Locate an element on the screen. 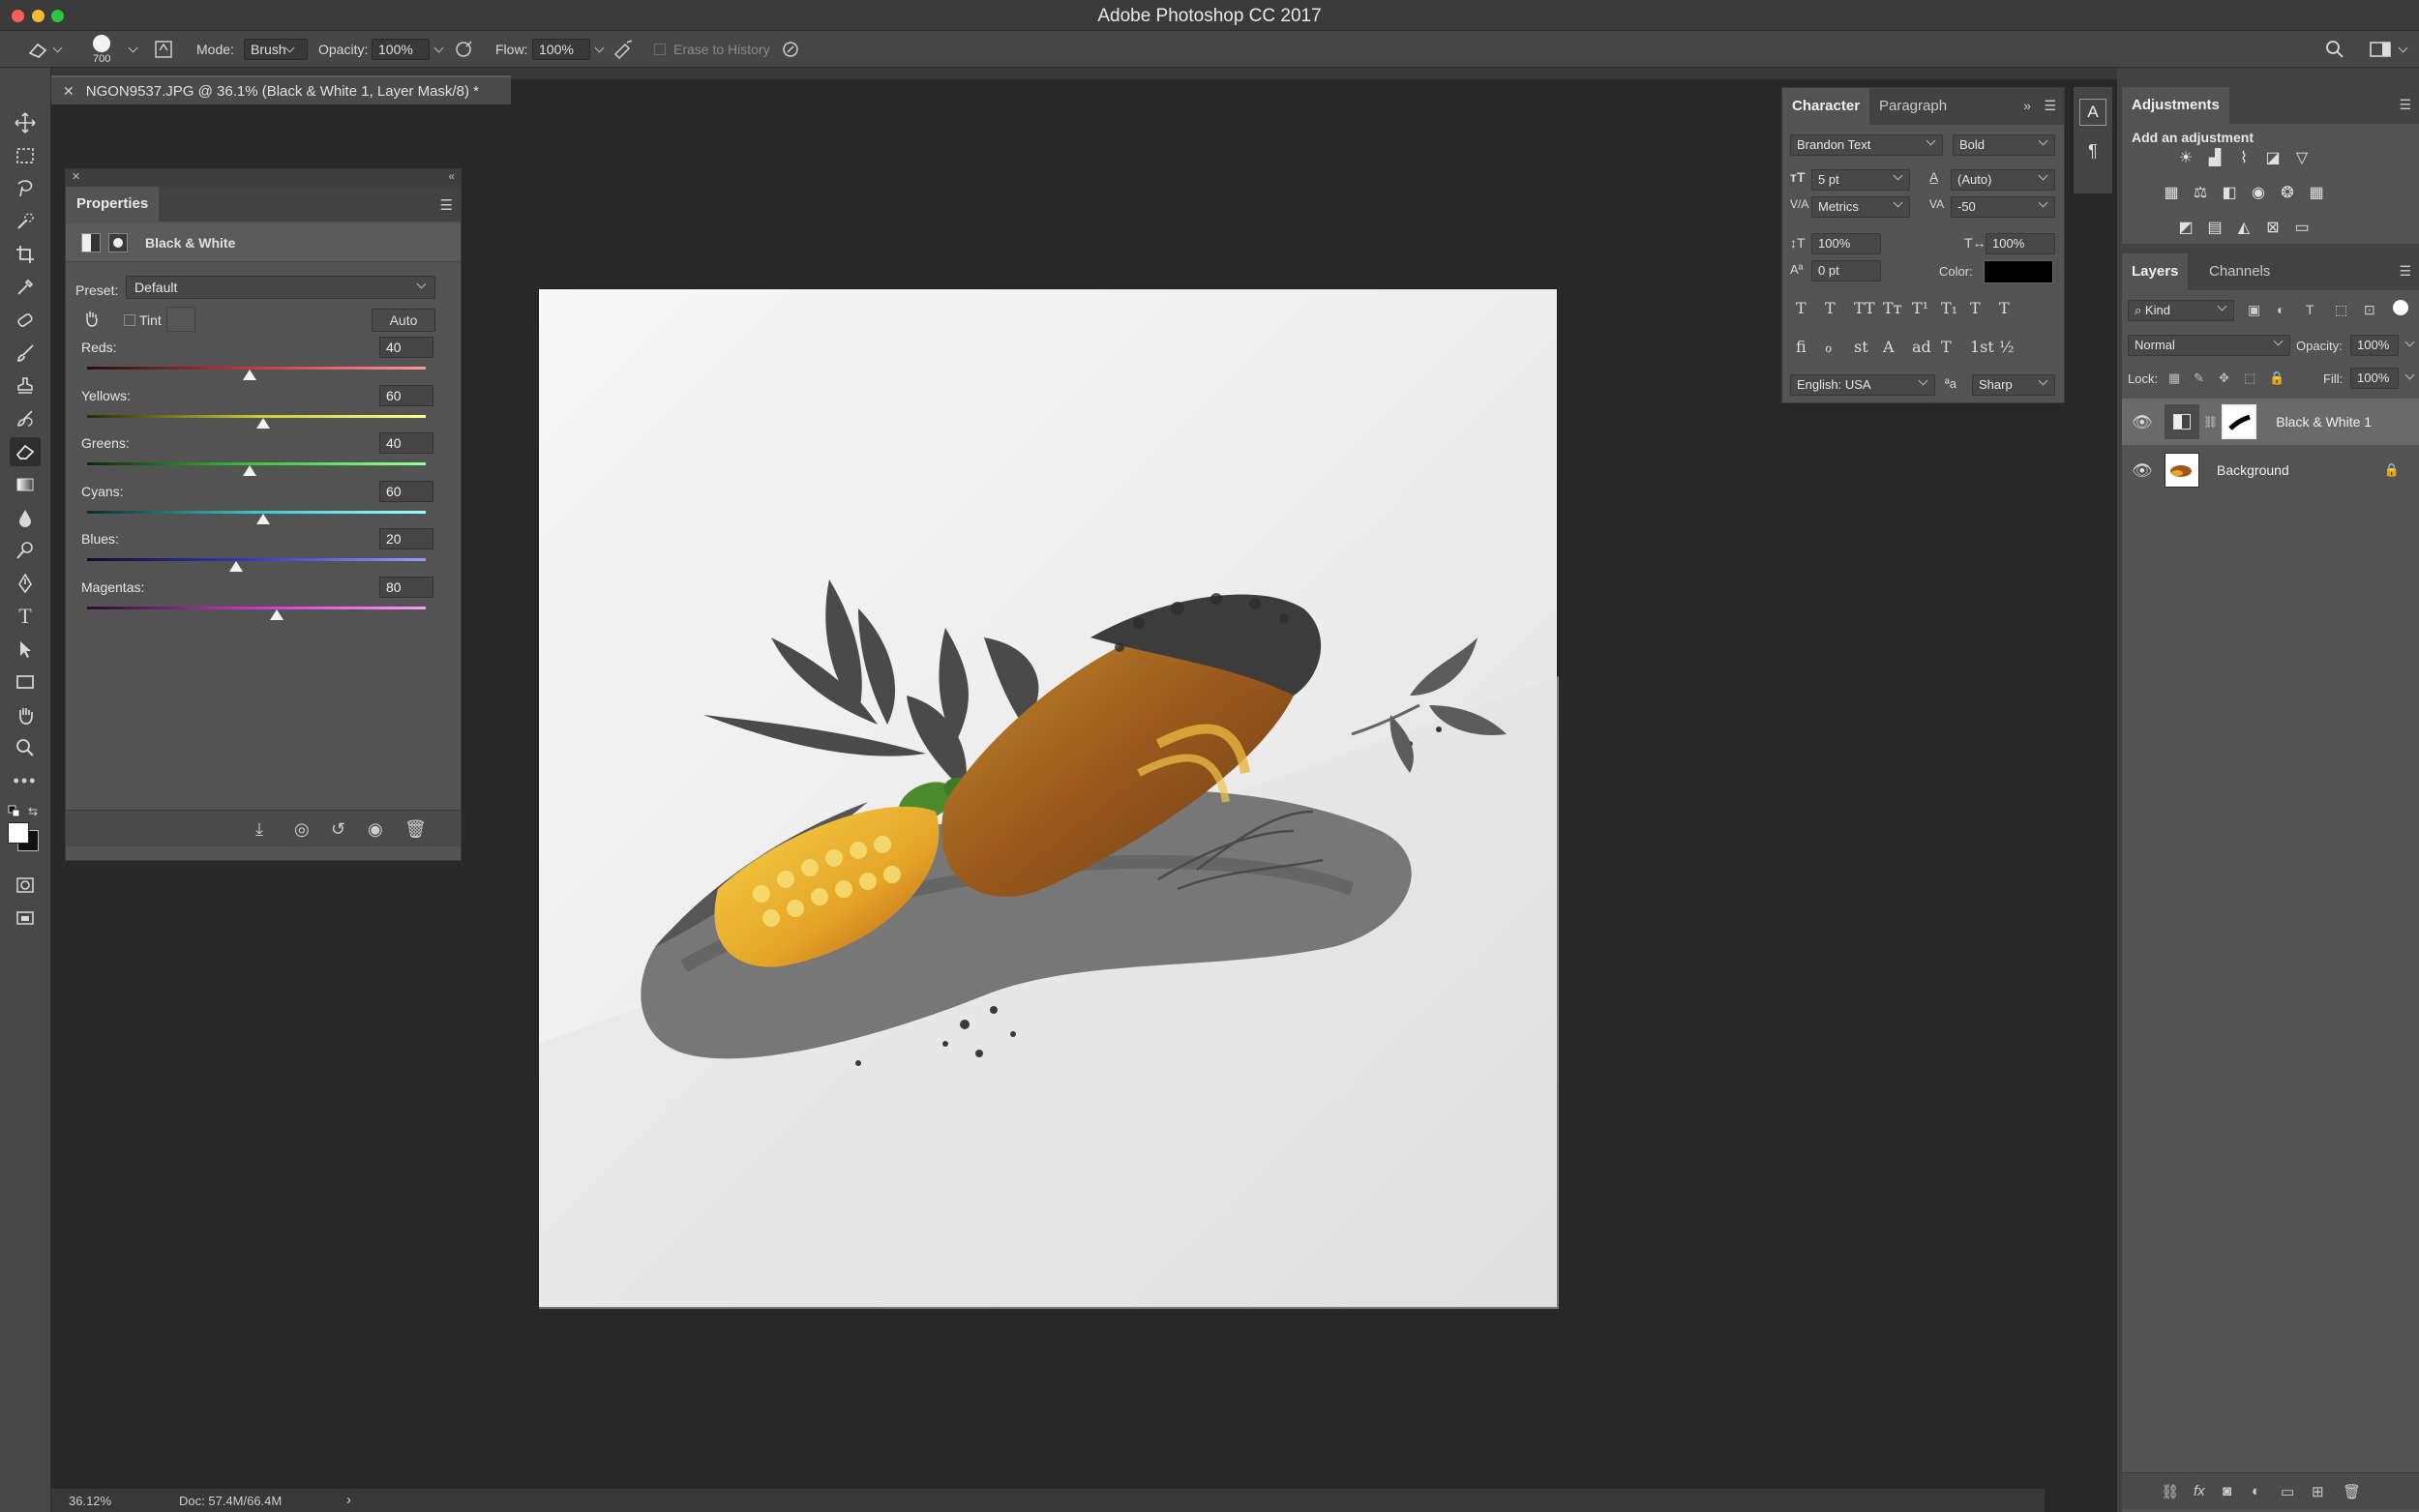 The image size is (2419, 1512). filter-adjustment-icon: ◐ is located at coordinates (2281, 309).